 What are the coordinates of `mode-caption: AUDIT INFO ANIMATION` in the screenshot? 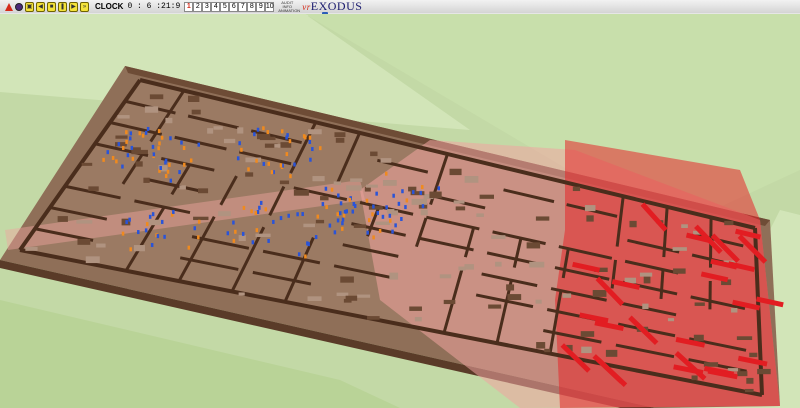 It's located at (289, 6).